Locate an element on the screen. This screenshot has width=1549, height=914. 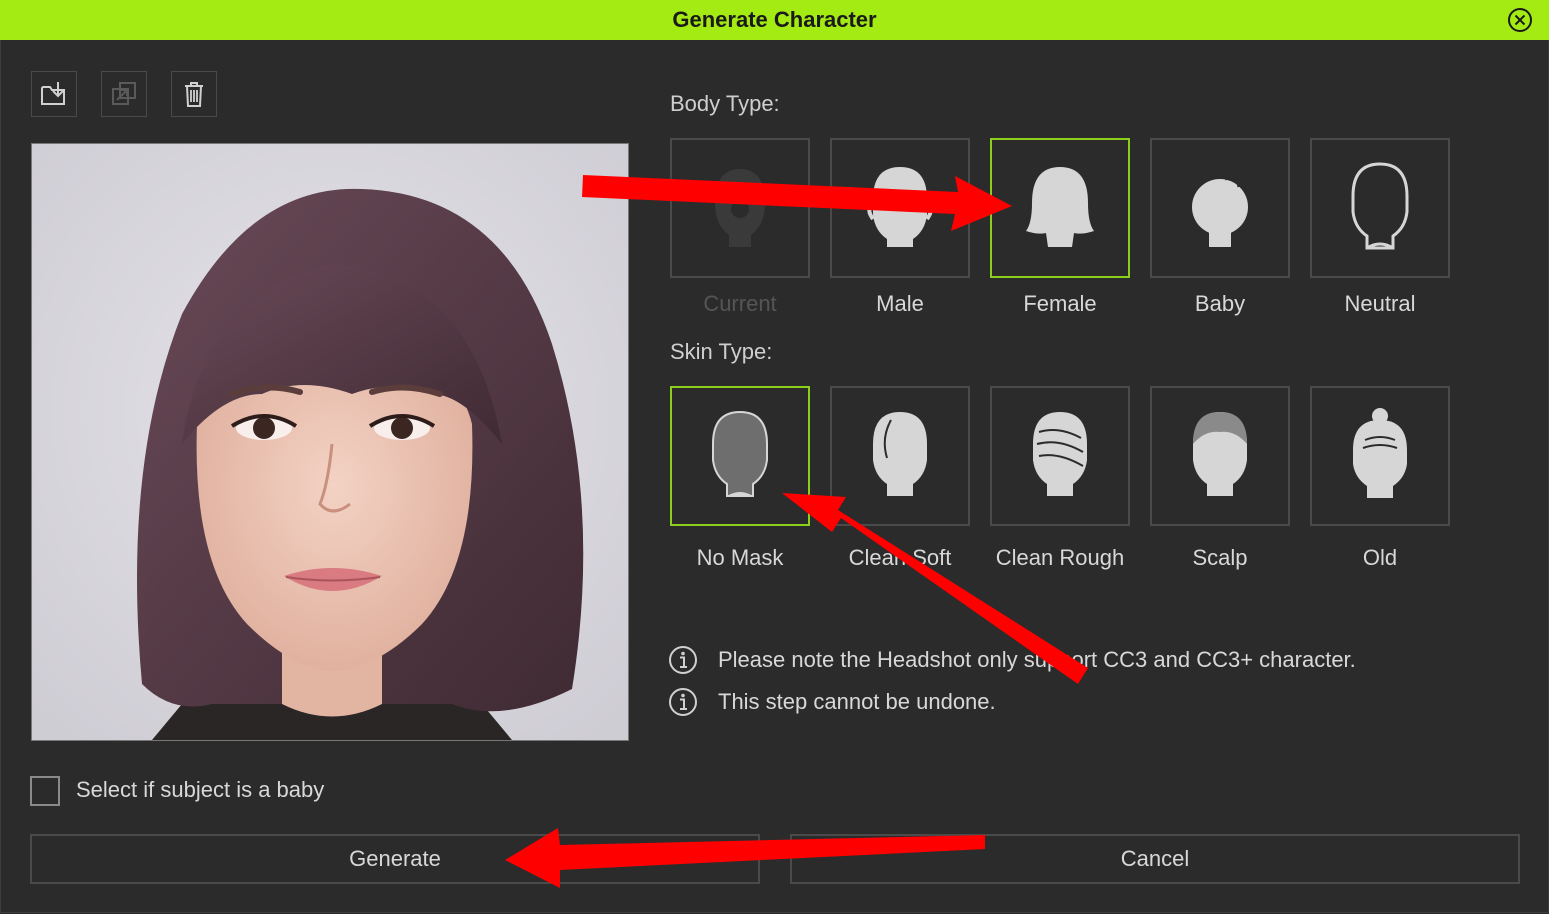
body-type-neutral is located at coordinates (1380, 208).